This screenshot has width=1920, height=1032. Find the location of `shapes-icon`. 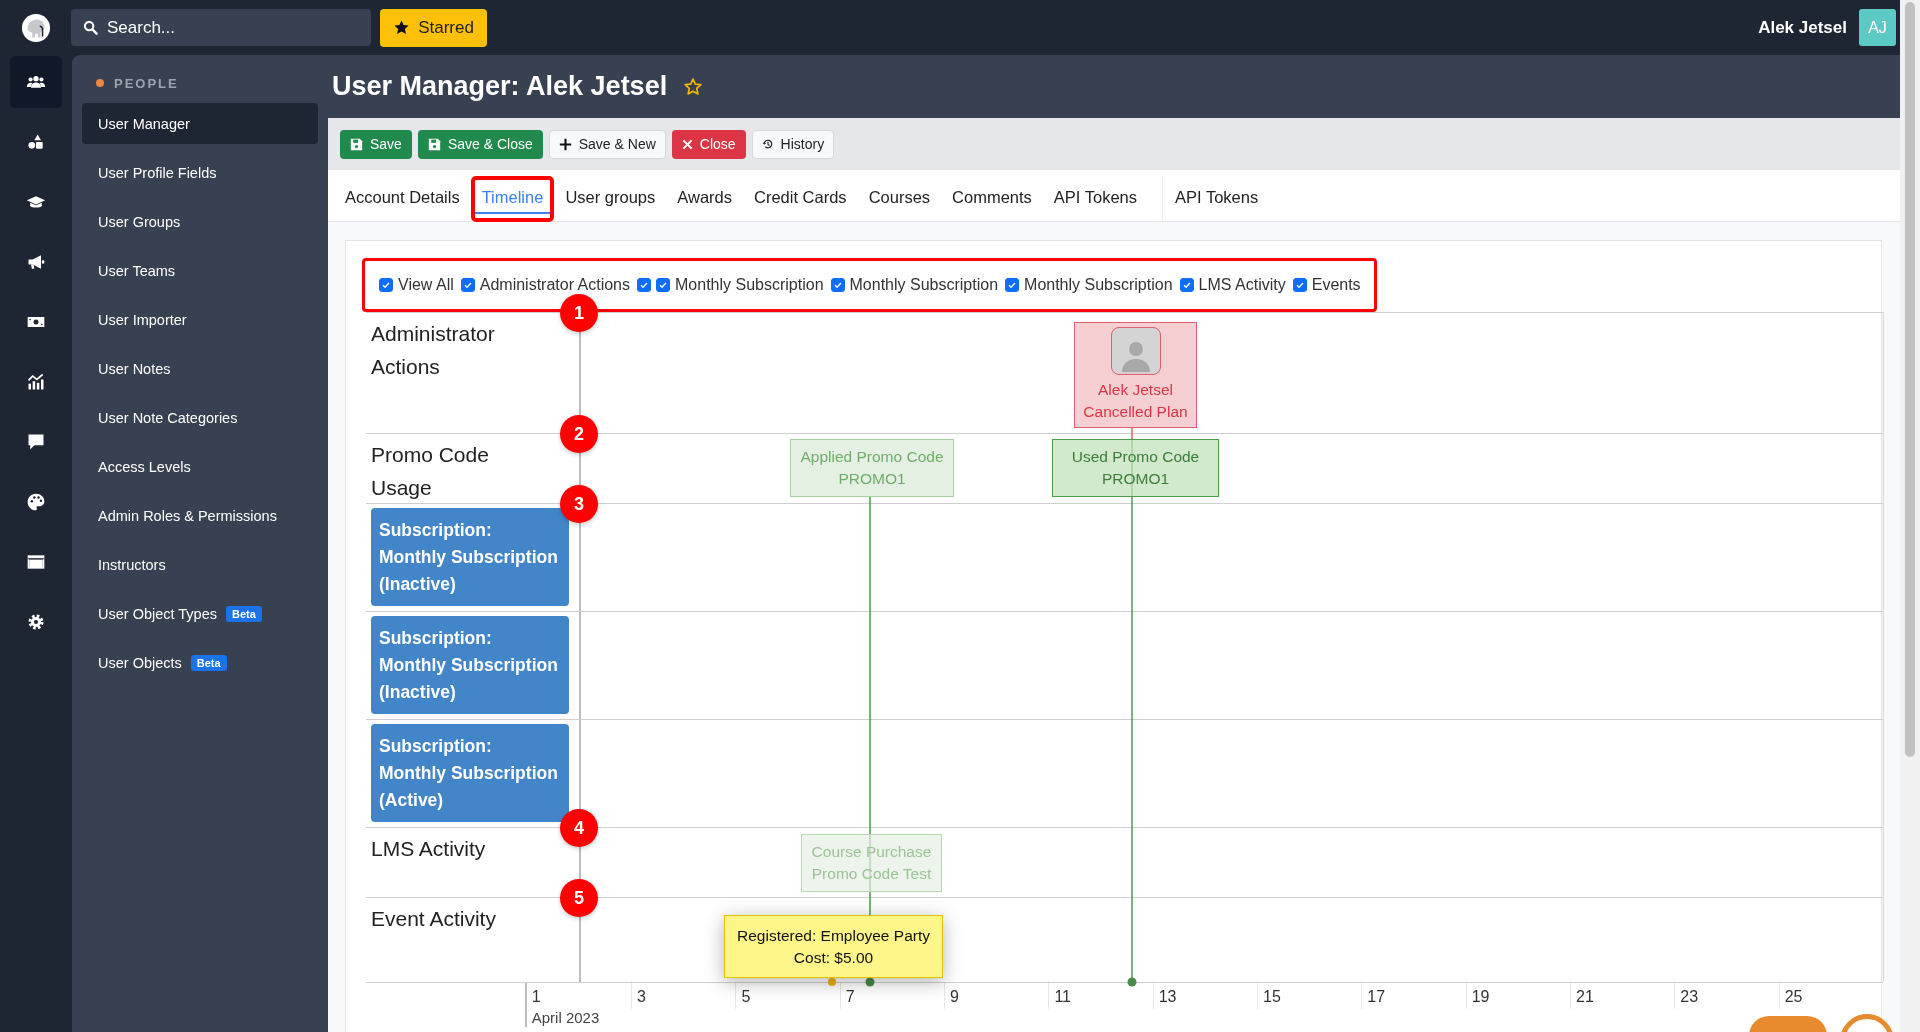

shapes-icon is located at coordinates (36, 142).